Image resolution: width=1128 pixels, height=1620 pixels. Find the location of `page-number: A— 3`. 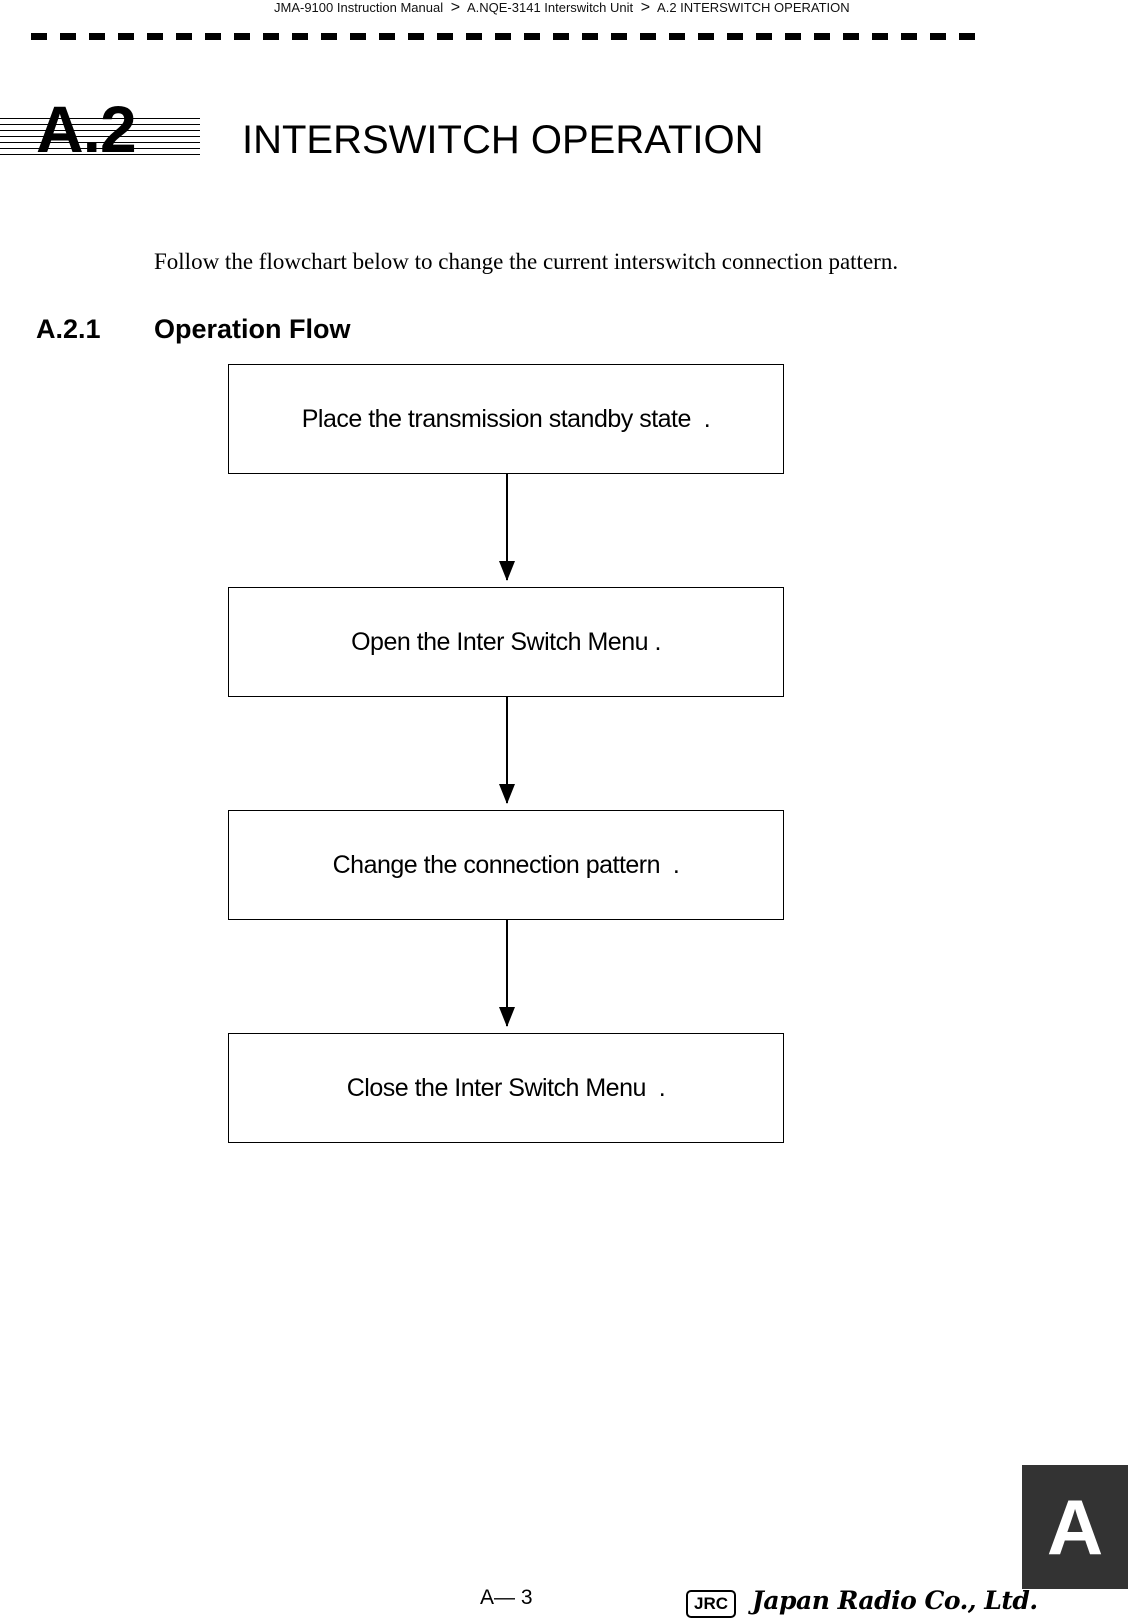

page-number: A— 3 is located at coordinates (506, 1597).